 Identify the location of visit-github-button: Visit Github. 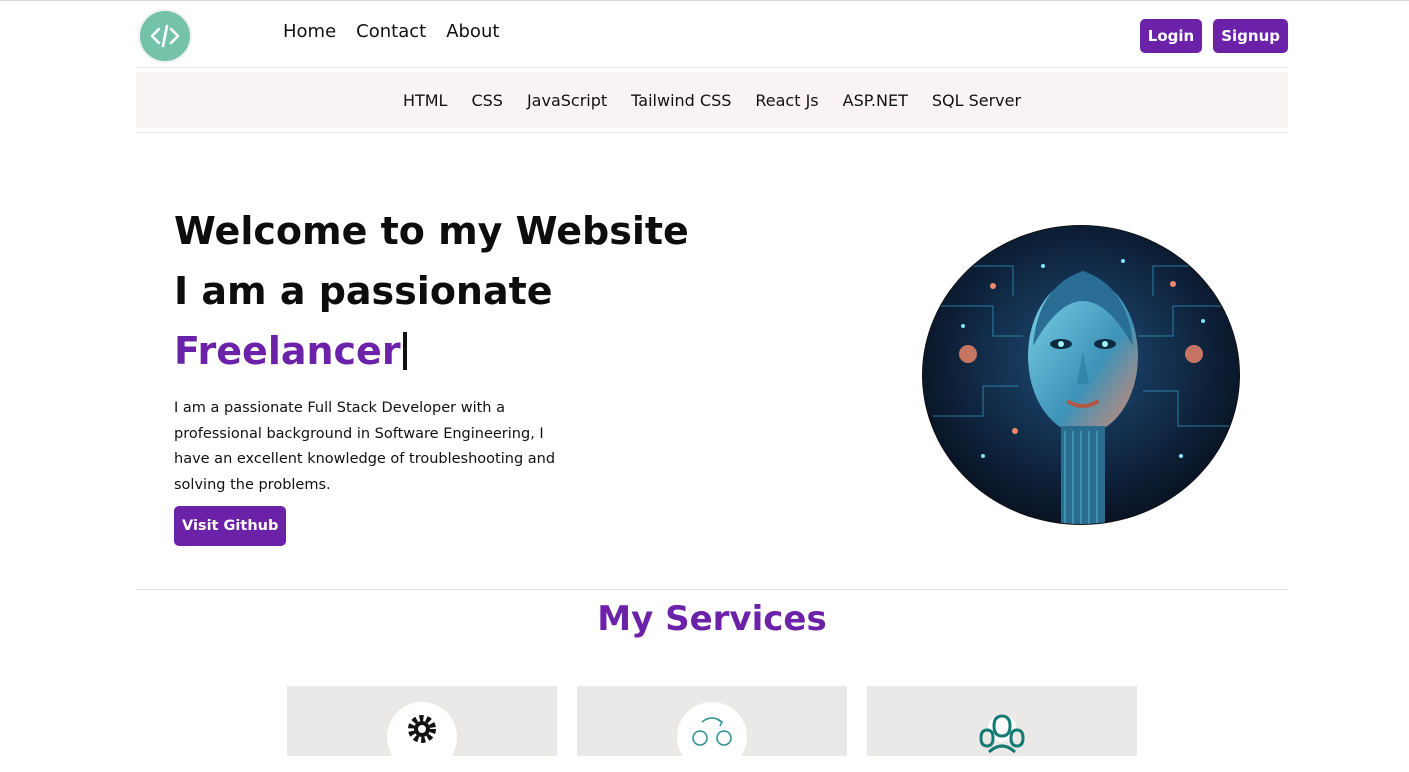
(230, 526).